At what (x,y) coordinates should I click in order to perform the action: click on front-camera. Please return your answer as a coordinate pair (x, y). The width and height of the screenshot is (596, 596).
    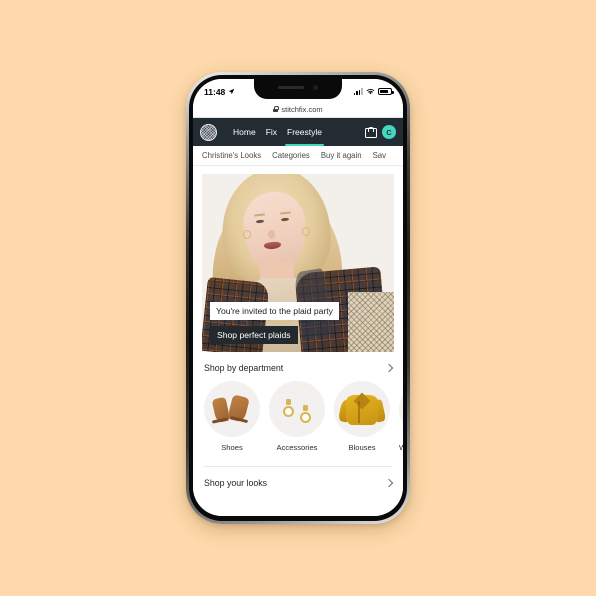
    Looking at the image, I should click on (315, 87).